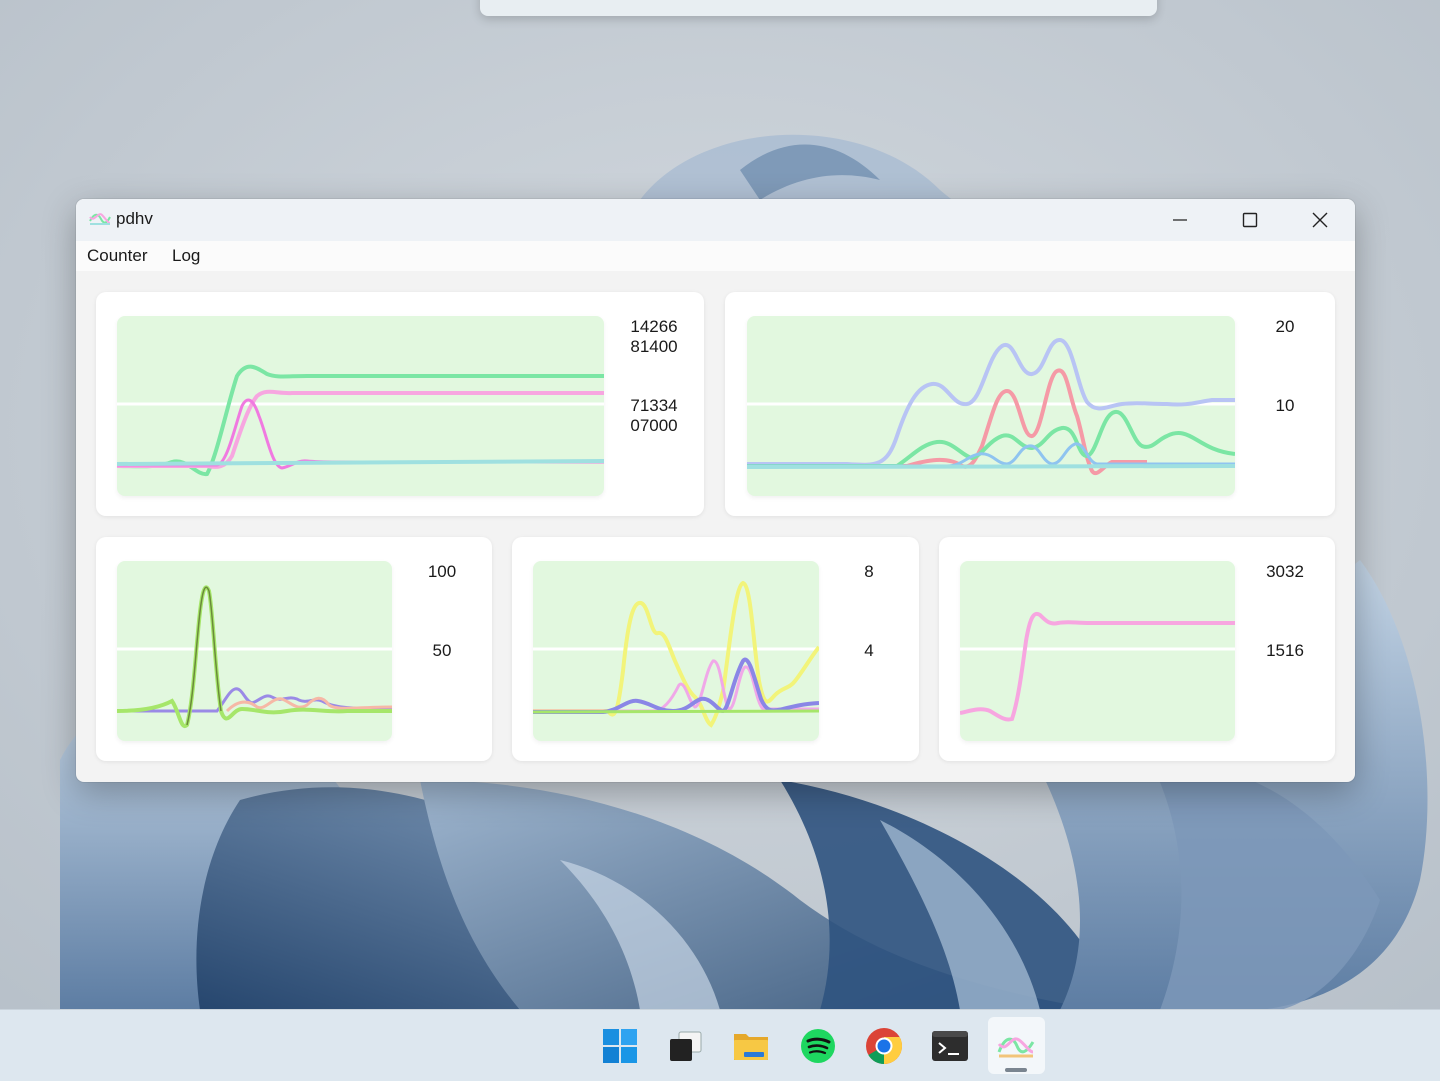 This screenshot has height=1081, width=1440. I want to click on background-window, so click(818, 8).